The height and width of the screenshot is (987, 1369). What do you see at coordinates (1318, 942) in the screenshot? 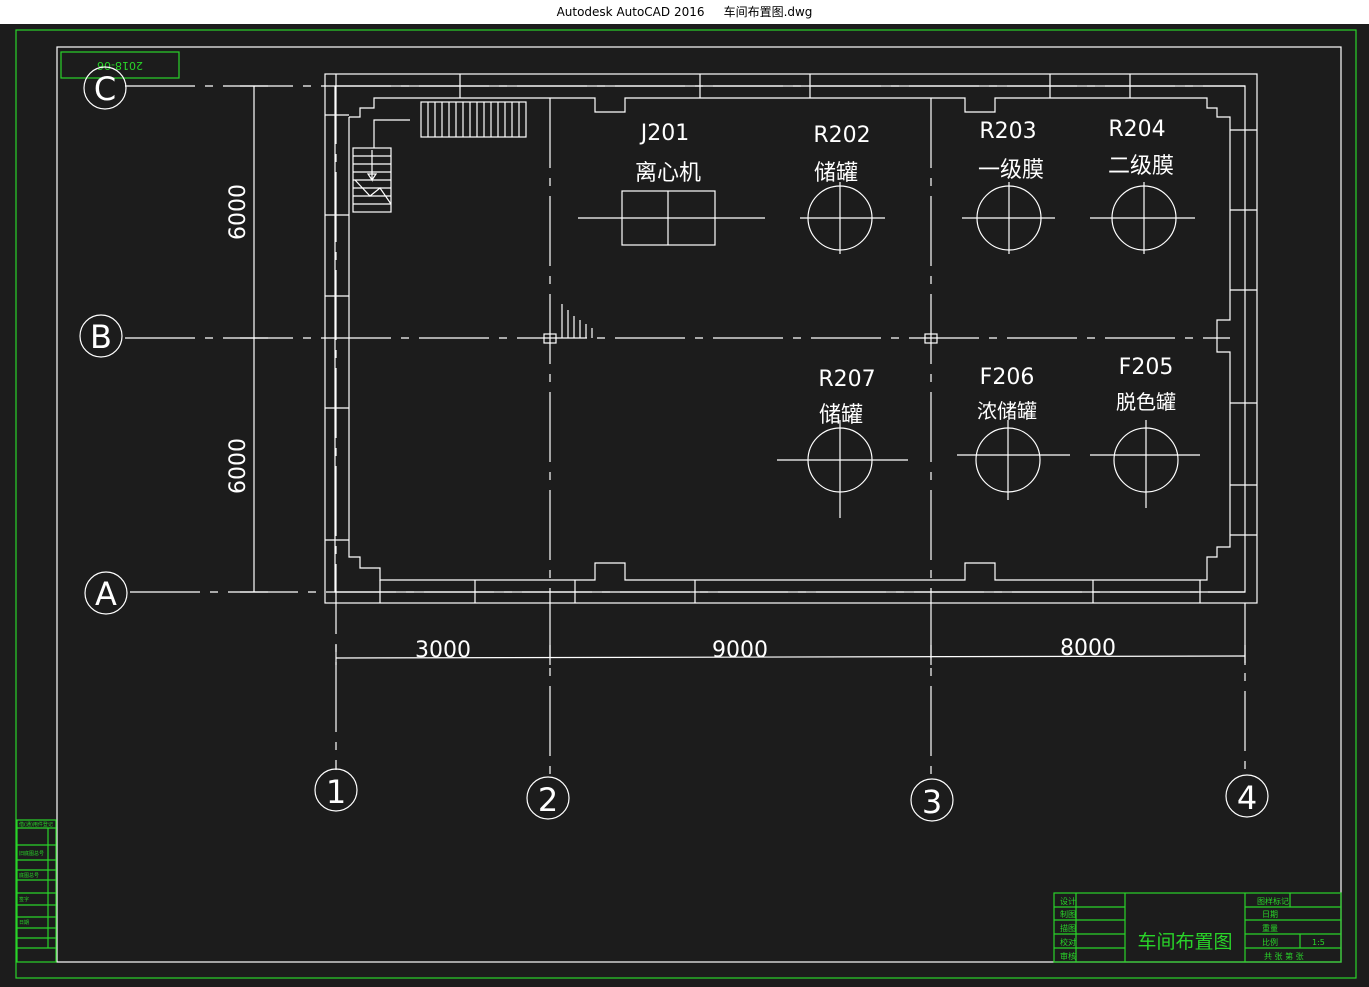
I see `title-scale: 1:5` at bounding box center [1318, 942].